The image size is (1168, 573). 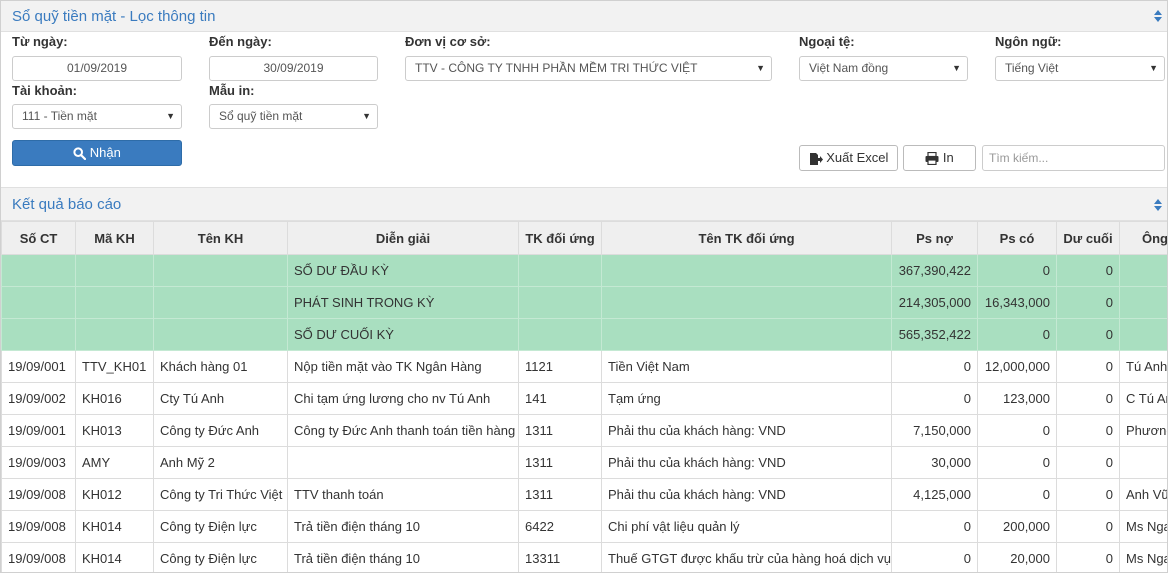 What do you see at coordinates (38, 238) in the screenshot?
I see `col-header-so-ct: Số CT` at bounding box center [38, 238].